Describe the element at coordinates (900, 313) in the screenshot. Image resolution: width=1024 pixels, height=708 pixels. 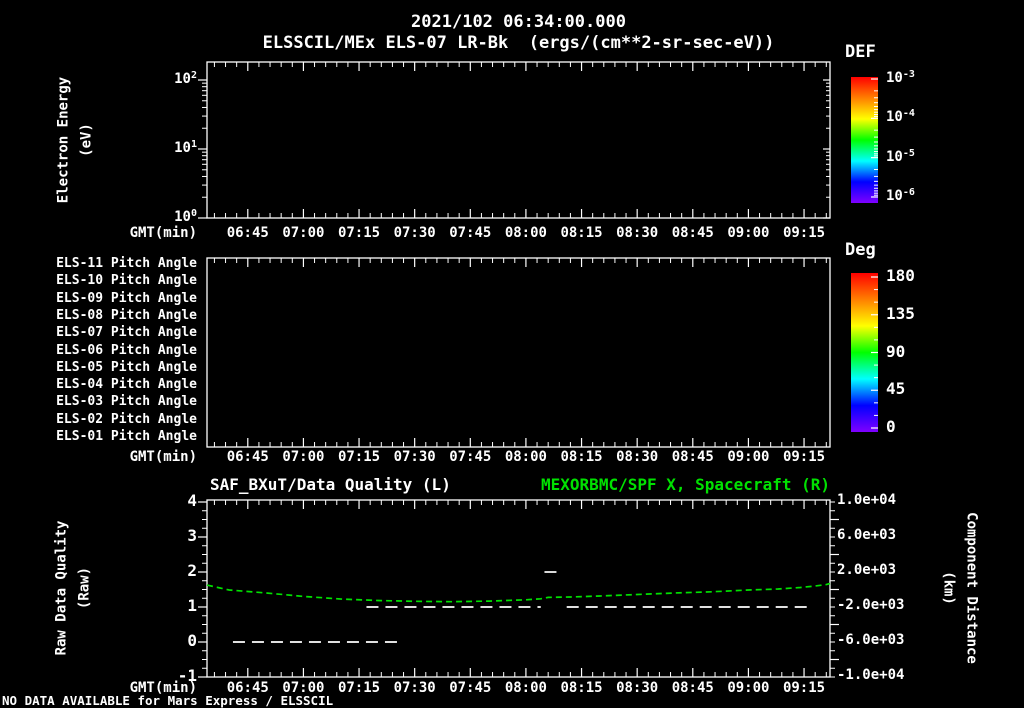
I see `deg-tick-label: 135` at that location.